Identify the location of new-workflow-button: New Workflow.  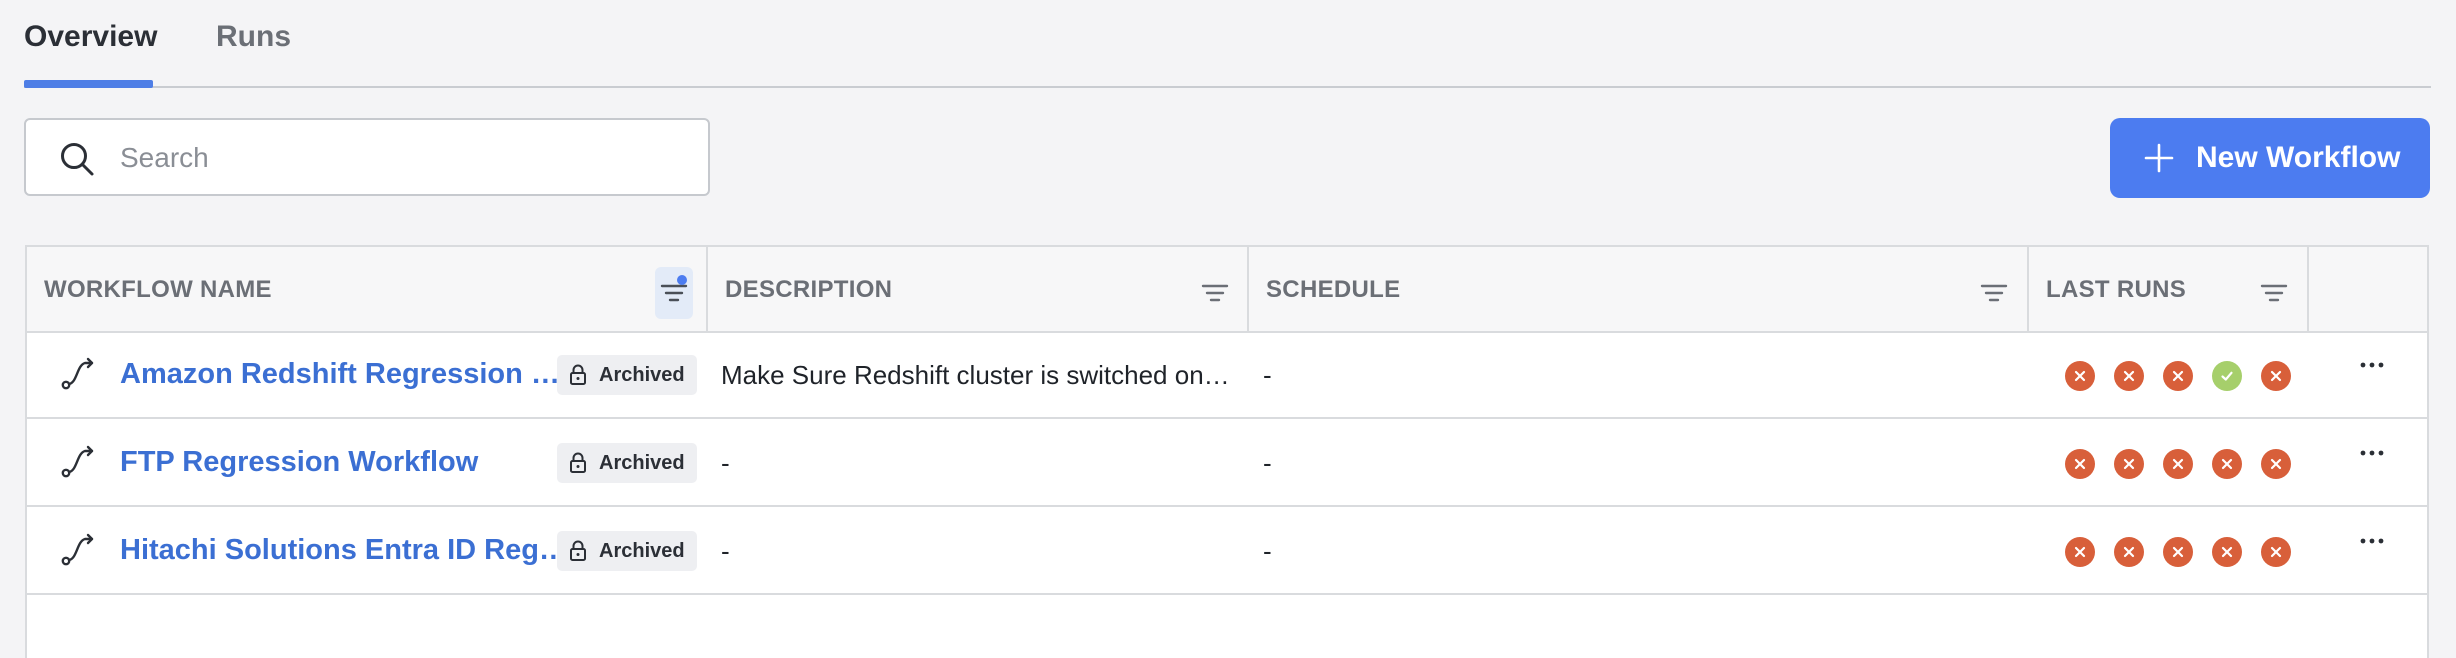
(2270, 158).